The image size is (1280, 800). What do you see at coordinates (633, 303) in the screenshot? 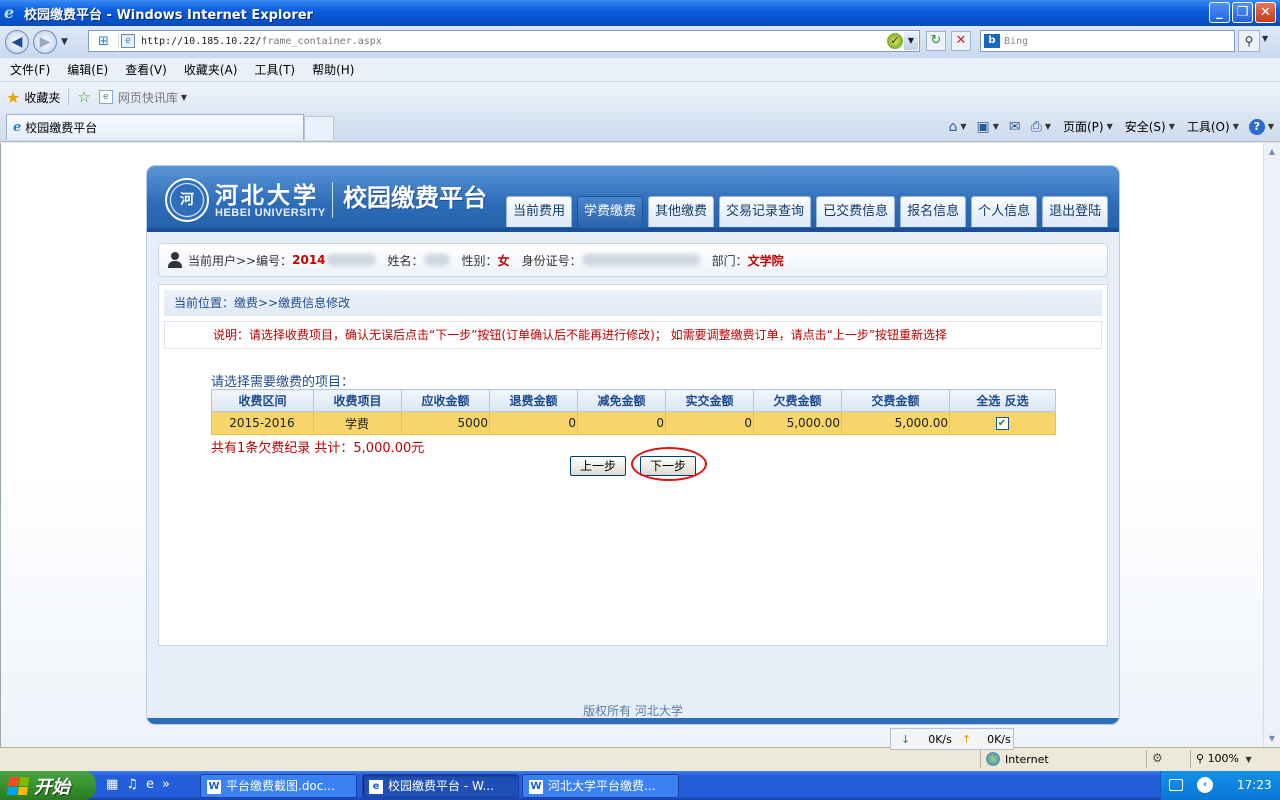
I see `breadcrumb: 当前位置：缴费>>缴费信息修改` at bounding box center [633, 303].